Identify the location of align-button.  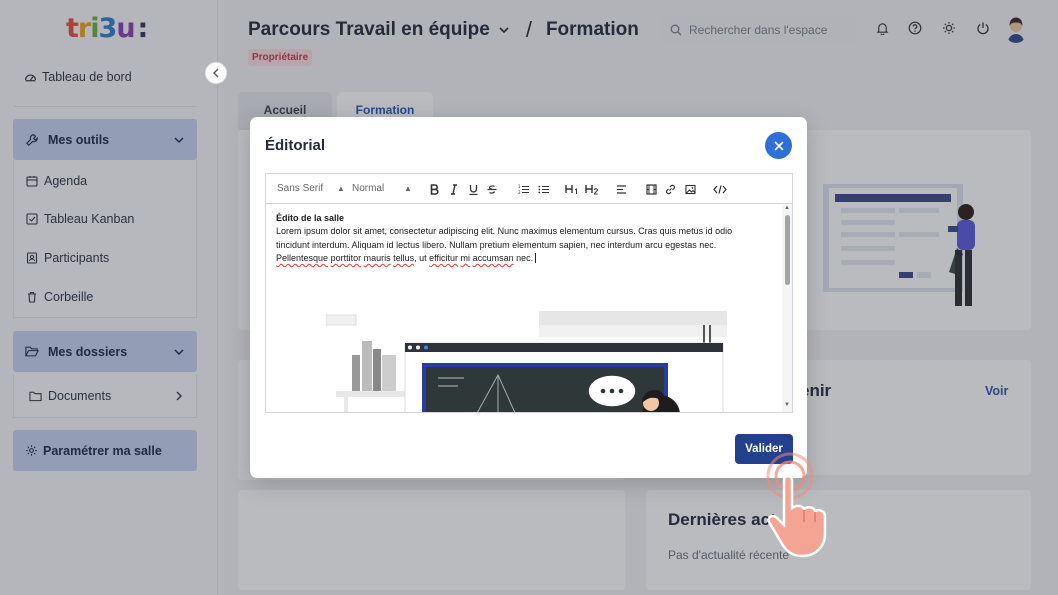
(621, 189).